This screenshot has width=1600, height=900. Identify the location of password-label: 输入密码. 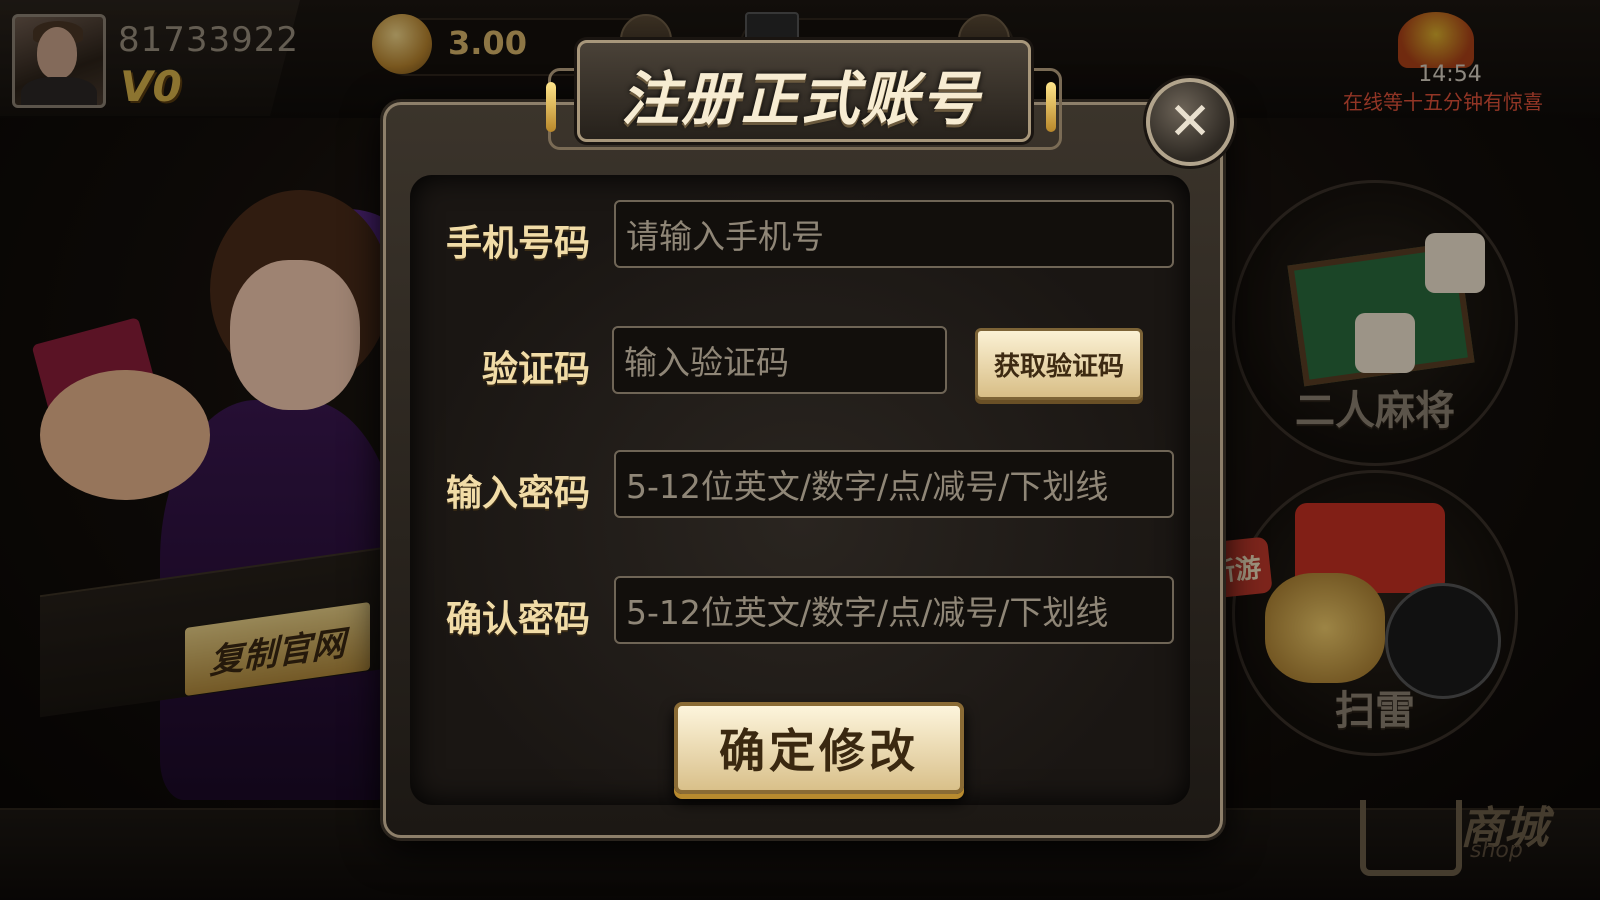
(517, 493).